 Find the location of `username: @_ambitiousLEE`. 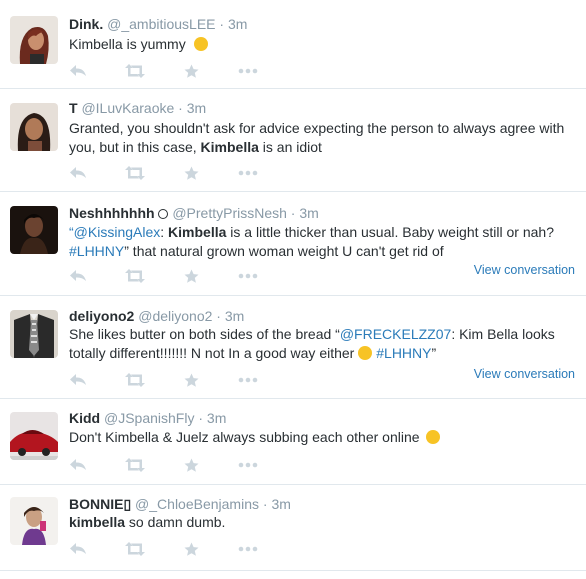

username: @_ambitiousLEE is located at coordinates (161, 24).